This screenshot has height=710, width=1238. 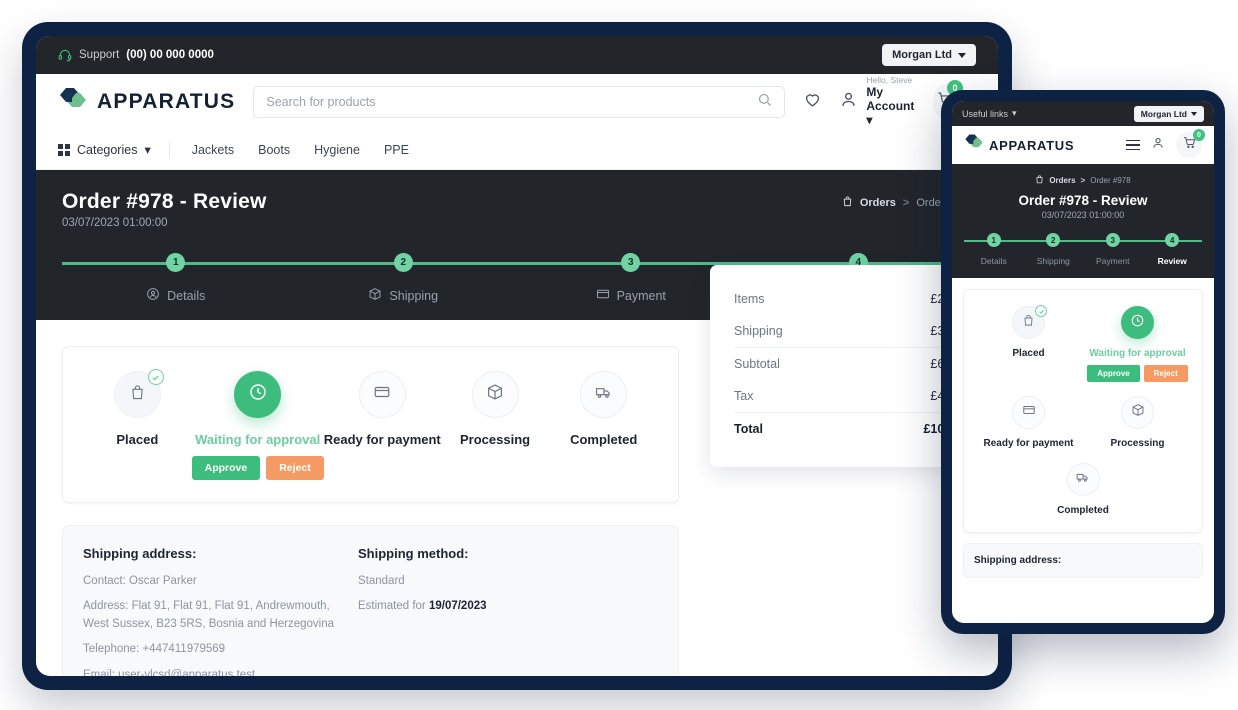 I want to click on totals-label: Total, so click(x=748, y=429).